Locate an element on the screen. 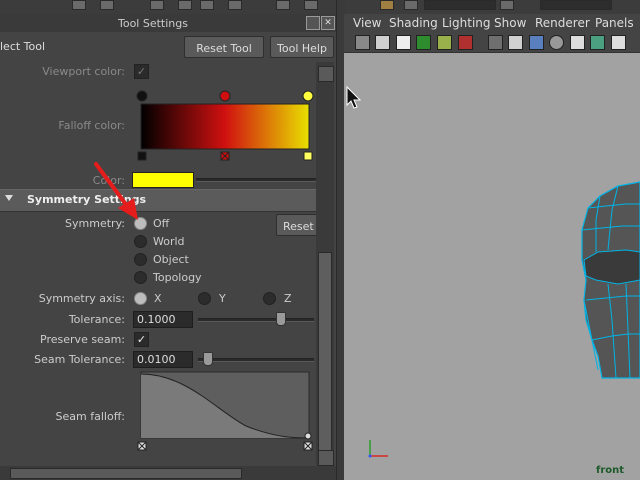 Image resolution: width=640 pixels, height=480 pixels. tolerance-label: Tolerance: is located at coordinates (96, 319).